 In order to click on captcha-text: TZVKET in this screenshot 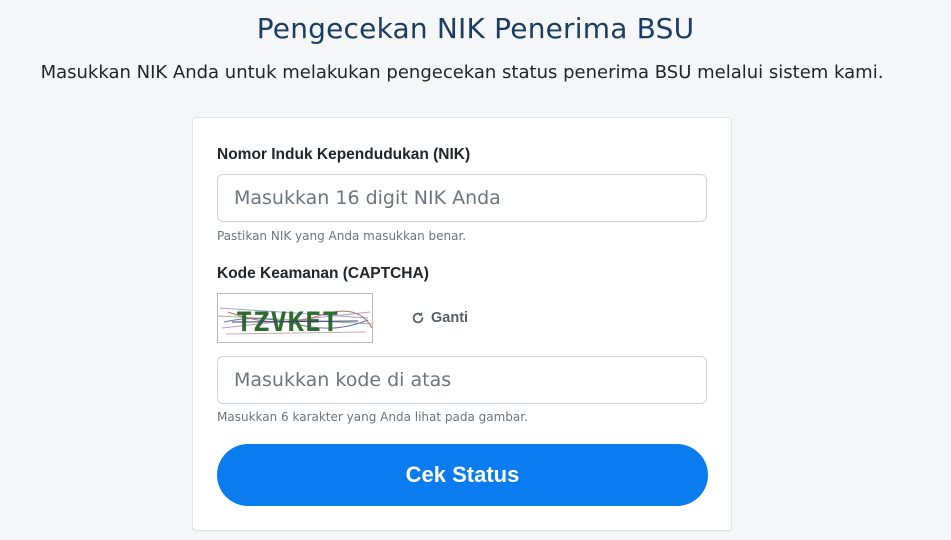, I will do `click(288, 322)`.